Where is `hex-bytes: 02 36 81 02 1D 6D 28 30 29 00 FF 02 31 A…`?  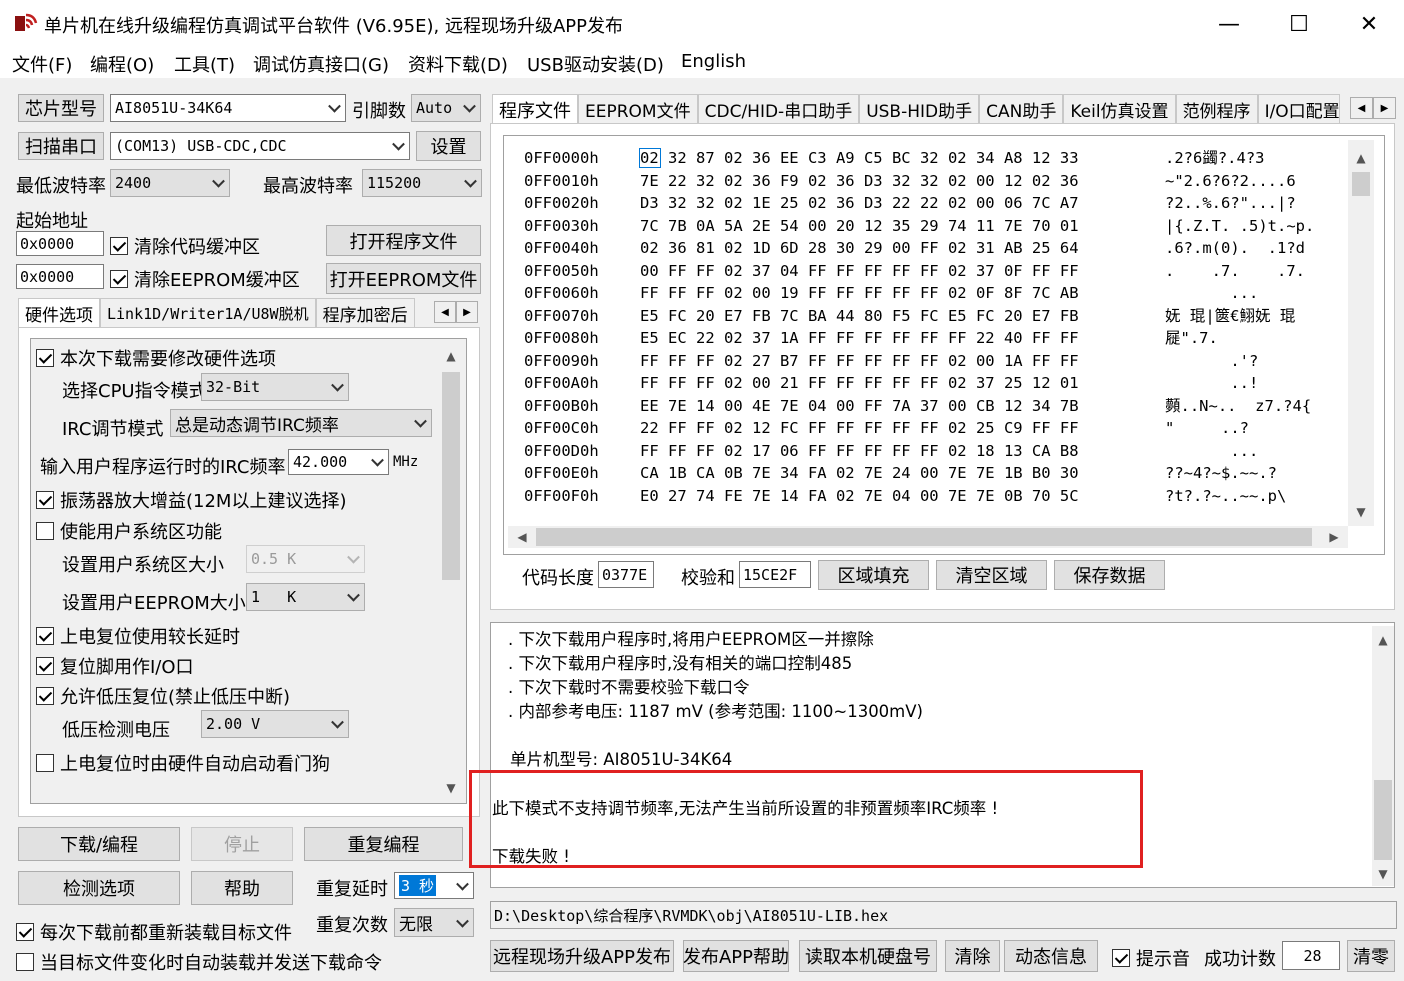 hex-bytes: 02 36 81 02 1D 6D 28 30 29 00 FF 02 31 A… is located at coordinates (859, 248).